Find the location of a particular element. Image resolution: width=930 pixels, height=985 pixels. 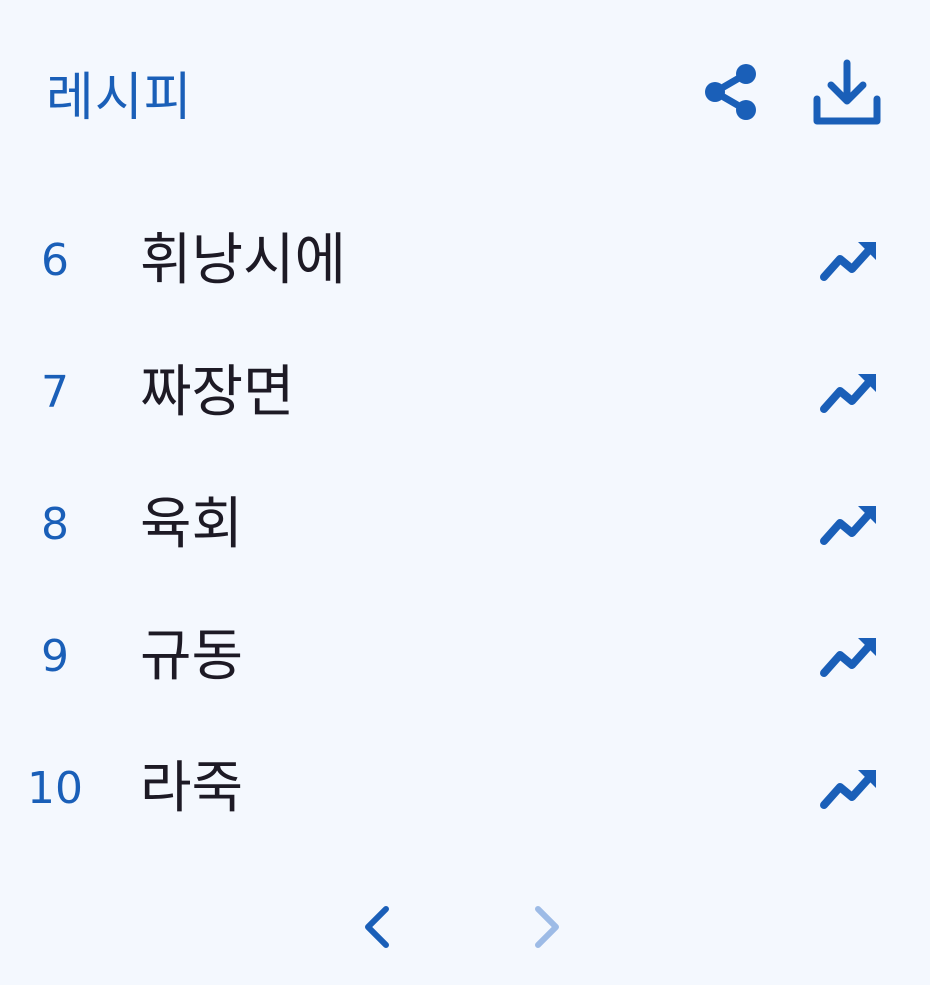

ranking-item: 10 라죽 is located at coordinates (465, 789).